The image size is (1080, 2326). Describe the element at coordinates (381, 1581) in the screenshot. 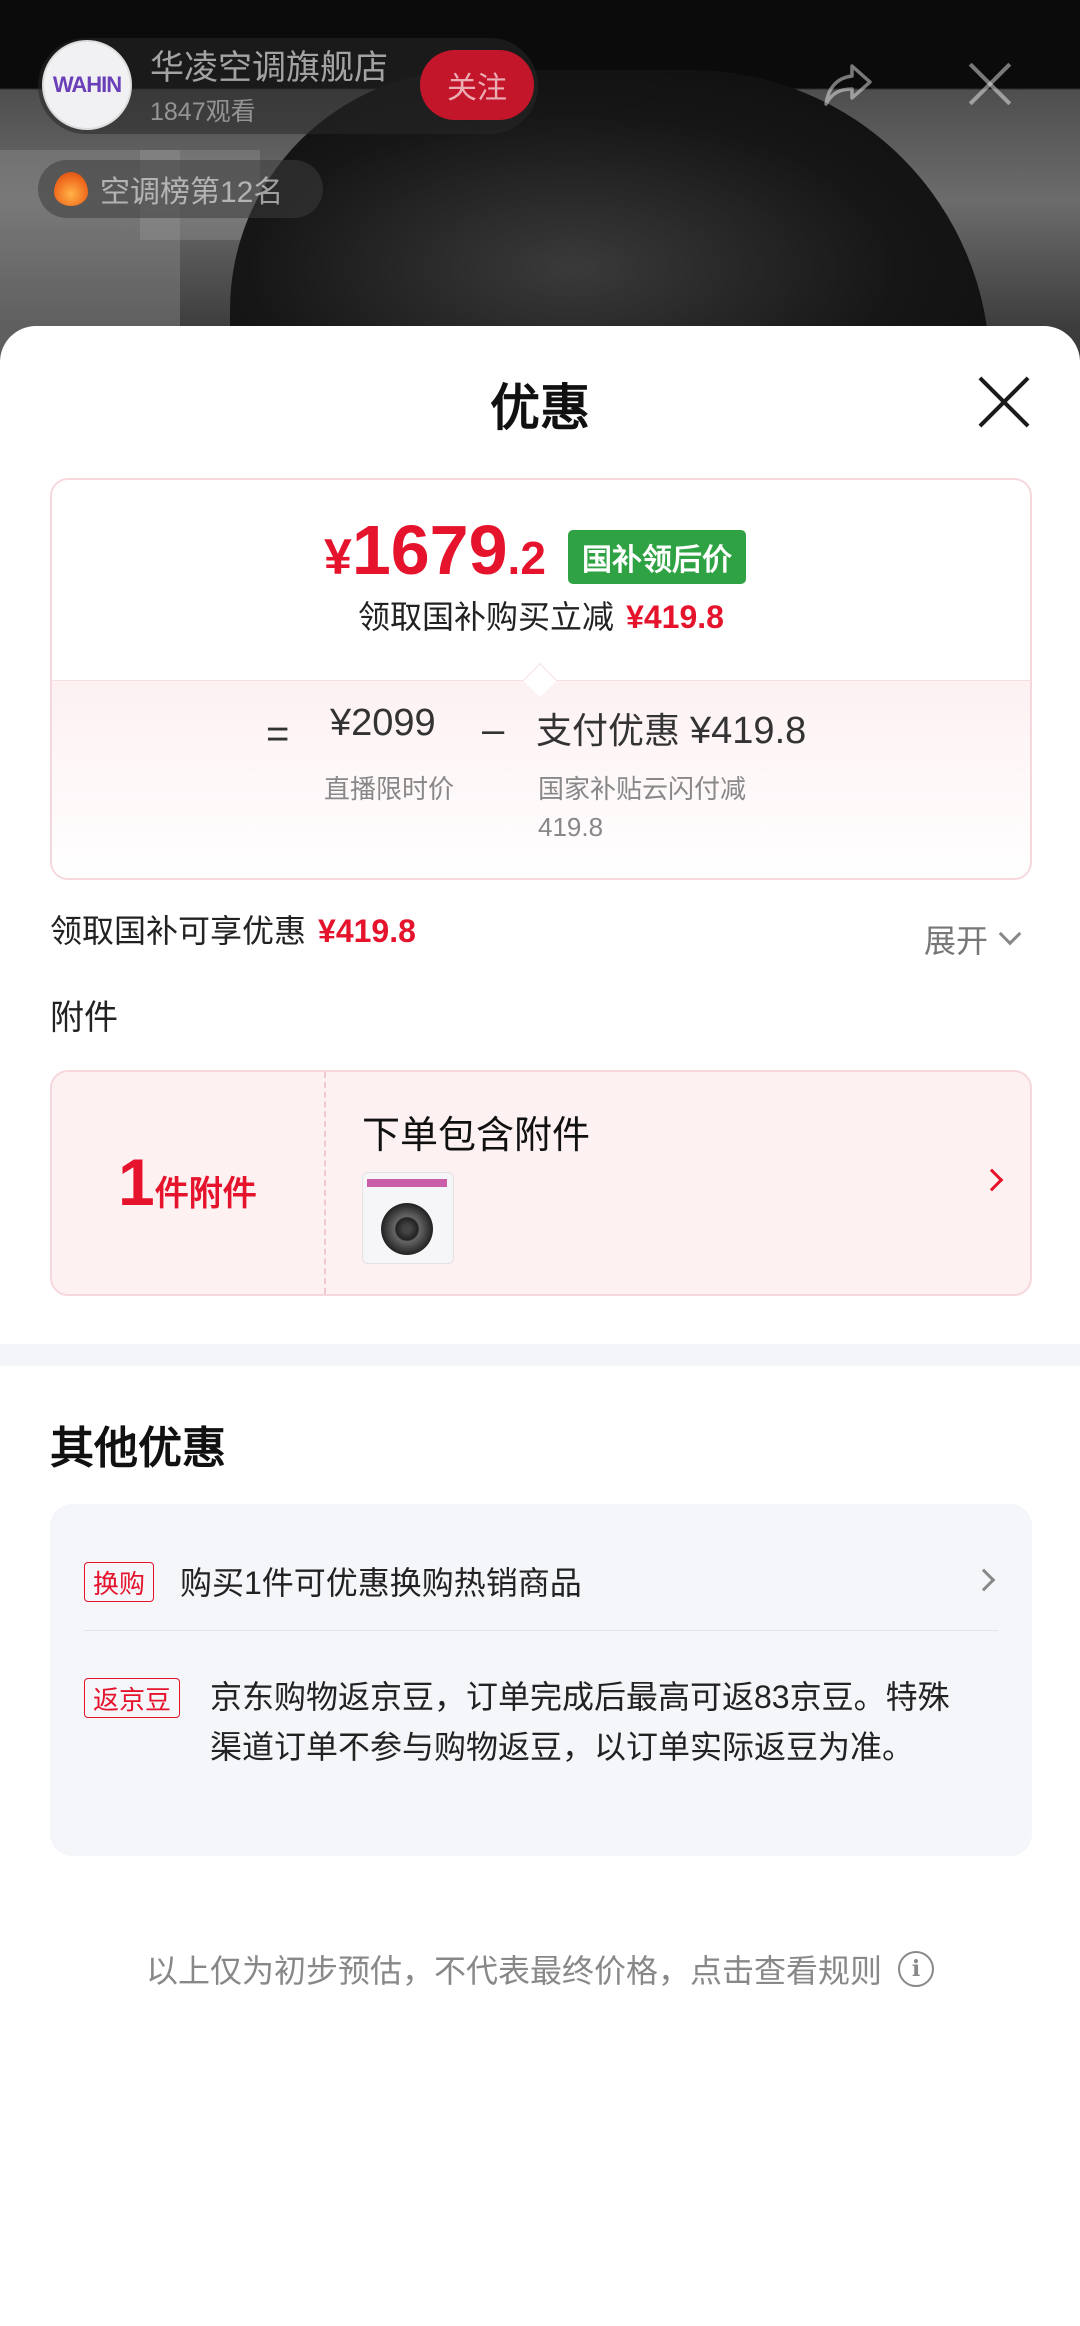

I see `swap-offer-text: 购买1件可优惠换购热销商品` at that location.